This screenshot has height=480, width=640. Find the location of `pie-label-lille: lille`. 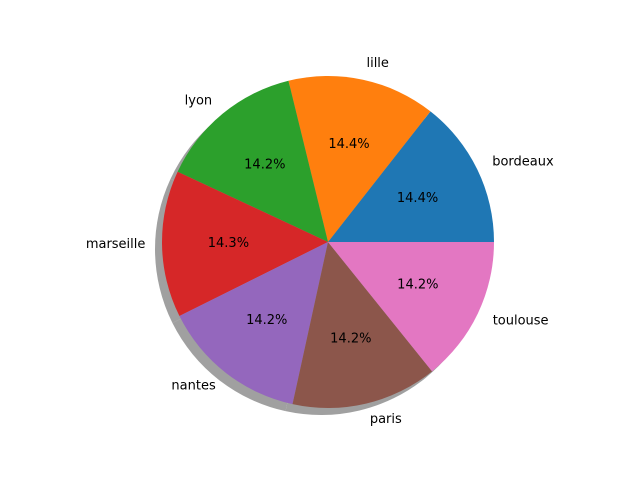

pie-label-lille: lille is located at coordinates (377, 63).